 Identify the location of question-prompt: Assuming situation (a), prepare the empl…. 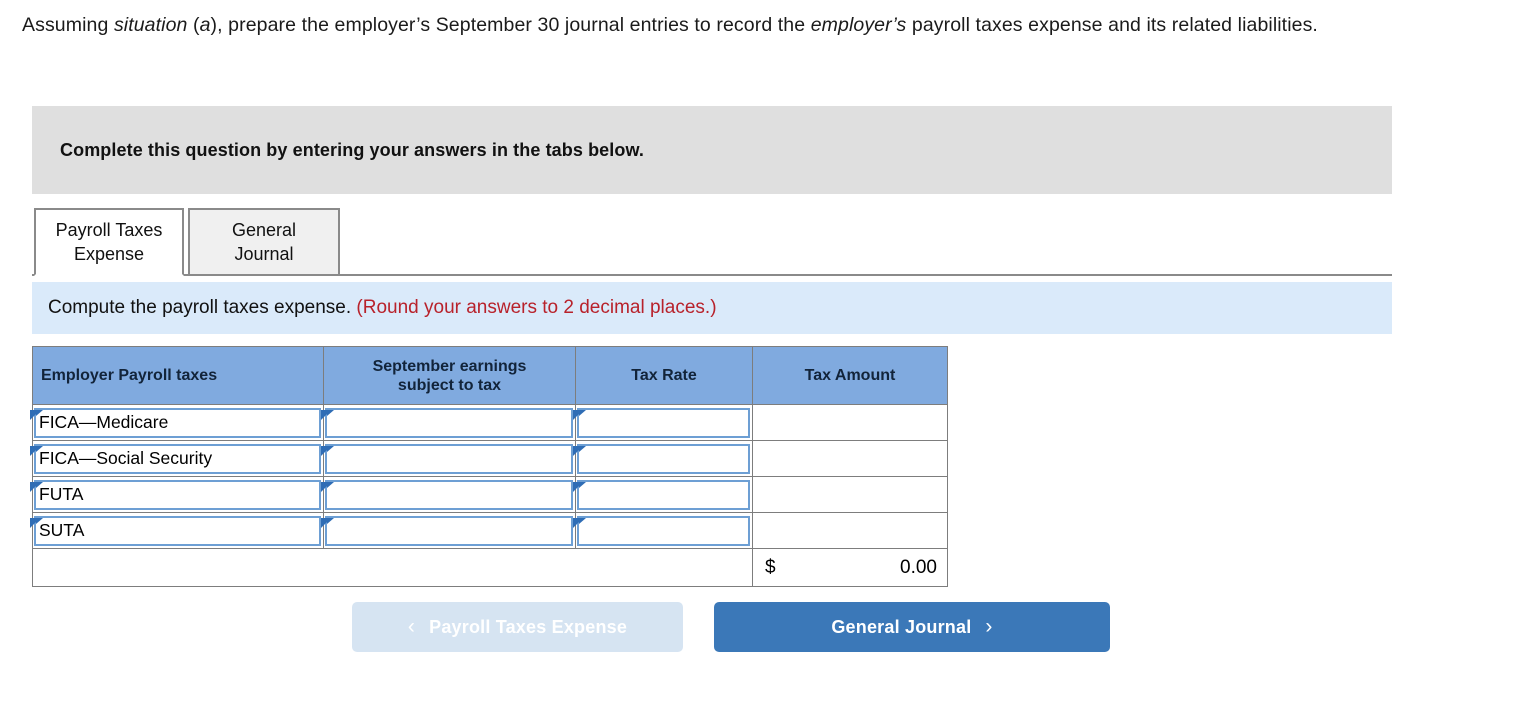
(761, 25).